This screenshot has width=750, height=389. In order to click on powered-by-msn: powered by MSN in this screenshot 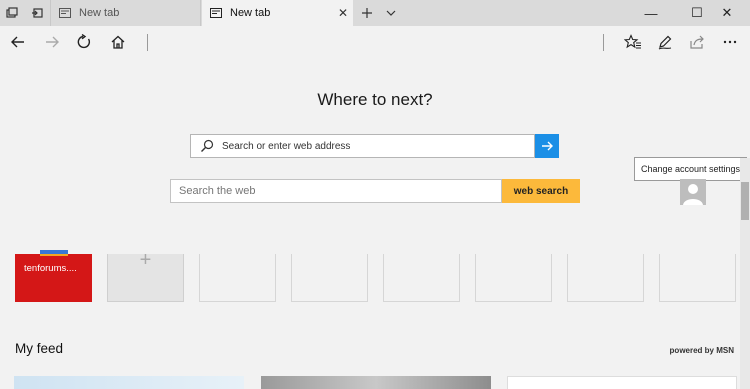, I will do `click(701, 350)`.